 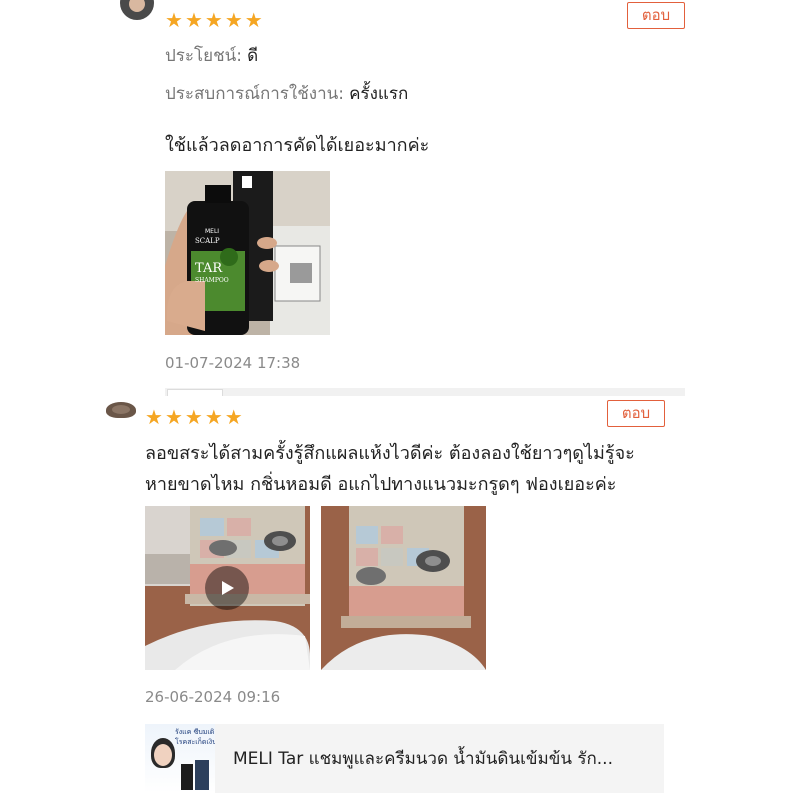 I want to click on product-strip-peek, so click(x=425, y=393).